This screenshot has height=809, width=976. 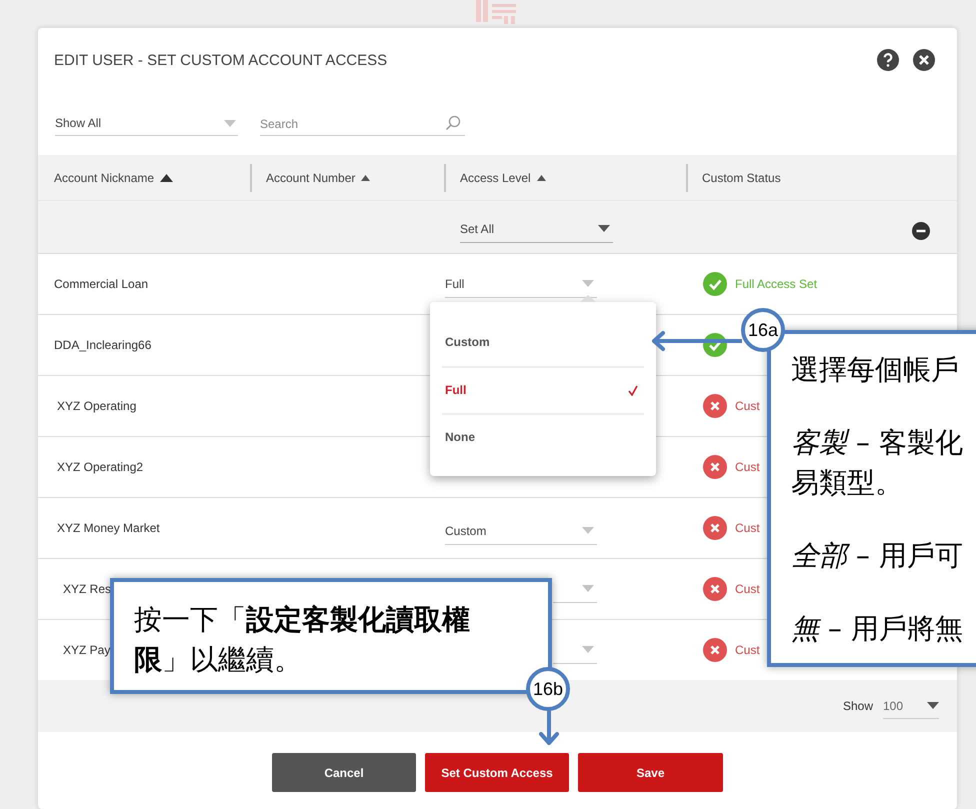 I want to click on table-cell-text: XYZ Operating2, so click(x=100, y=467).